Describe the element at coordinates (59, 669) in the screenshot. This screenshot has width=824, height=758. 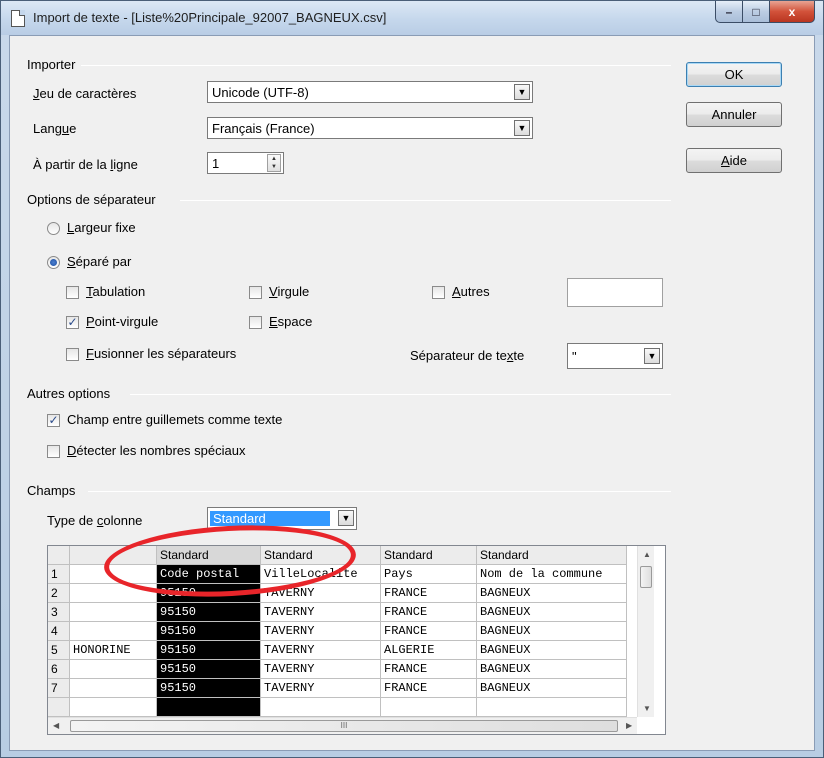
I see `row-number: 6` at that location.